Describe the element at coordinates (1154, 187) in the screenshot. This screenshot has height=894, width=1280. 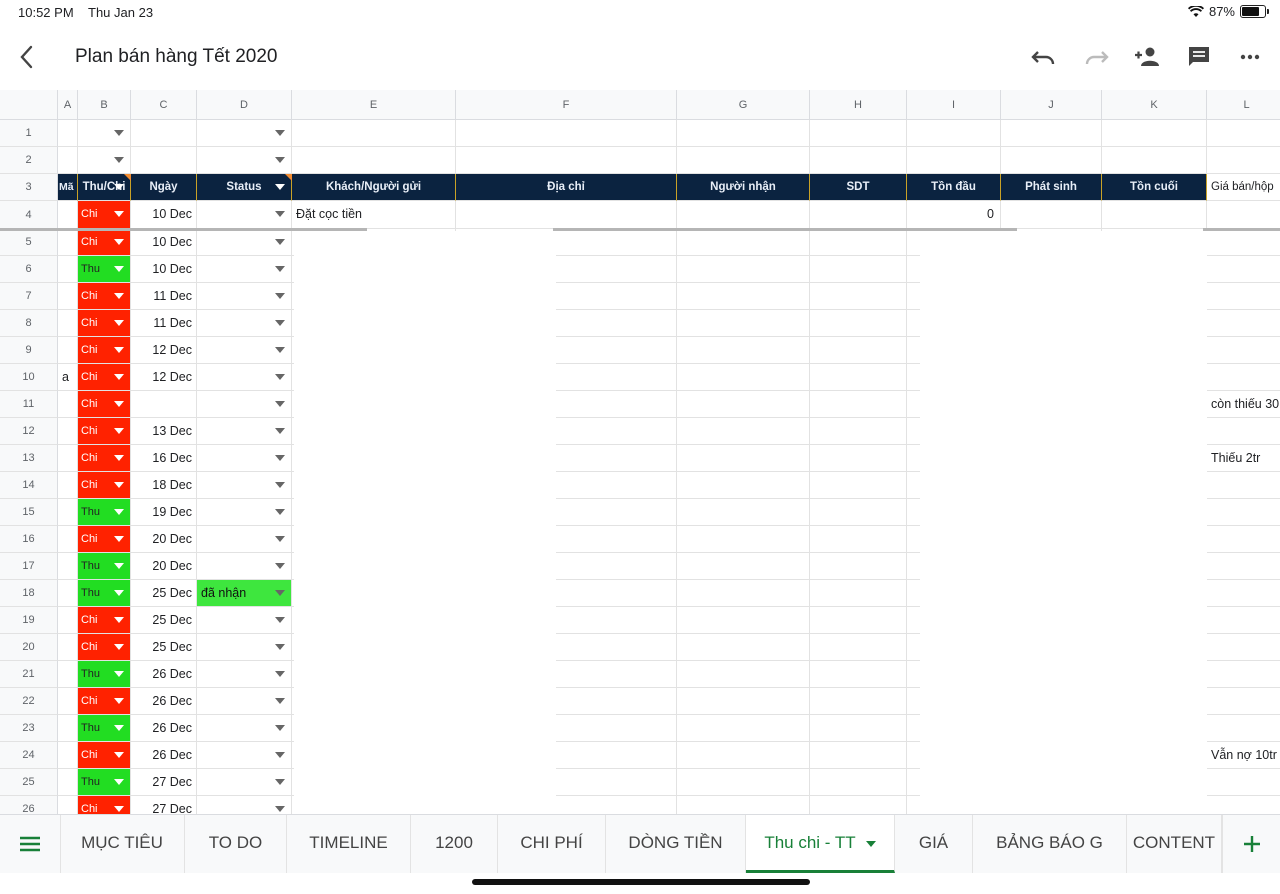
I see `header-cell-k: Tồn cuối` at that location.